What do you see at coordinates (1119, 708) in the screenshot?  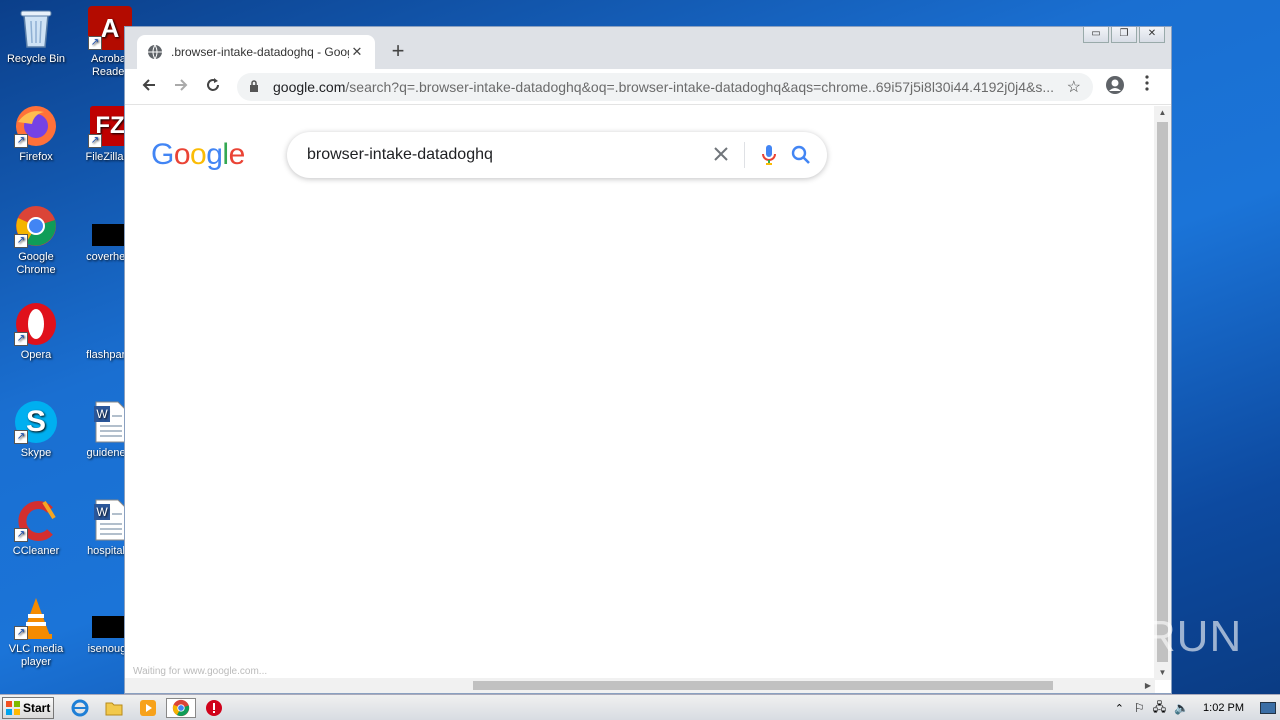 I see `show-hidden-icons-icon: ⌃` at bounding box center [1119, 708].